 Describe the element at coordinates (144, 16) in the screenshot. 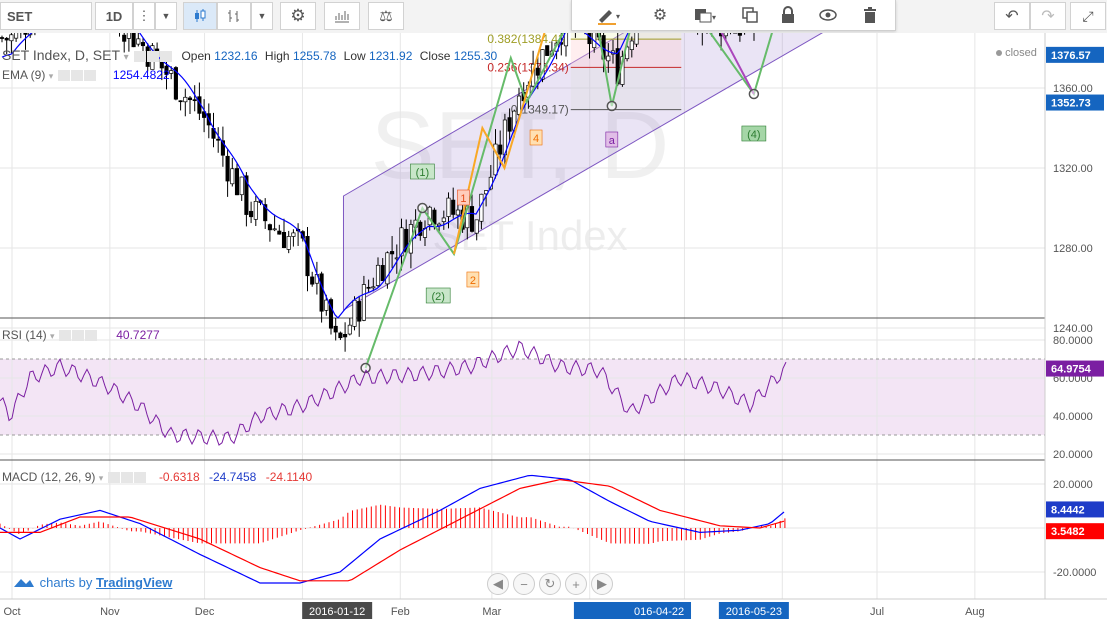

I see `more-icon: ⋮` at that location.